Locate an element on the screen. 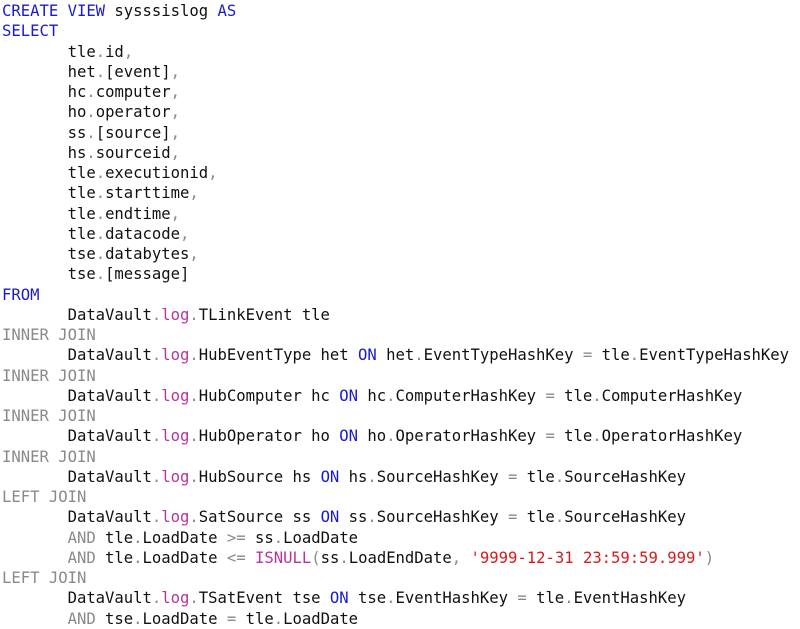 The image size is (800, 629). code-token-identifier: HubComputer hc is located at coordinates (269, 395).